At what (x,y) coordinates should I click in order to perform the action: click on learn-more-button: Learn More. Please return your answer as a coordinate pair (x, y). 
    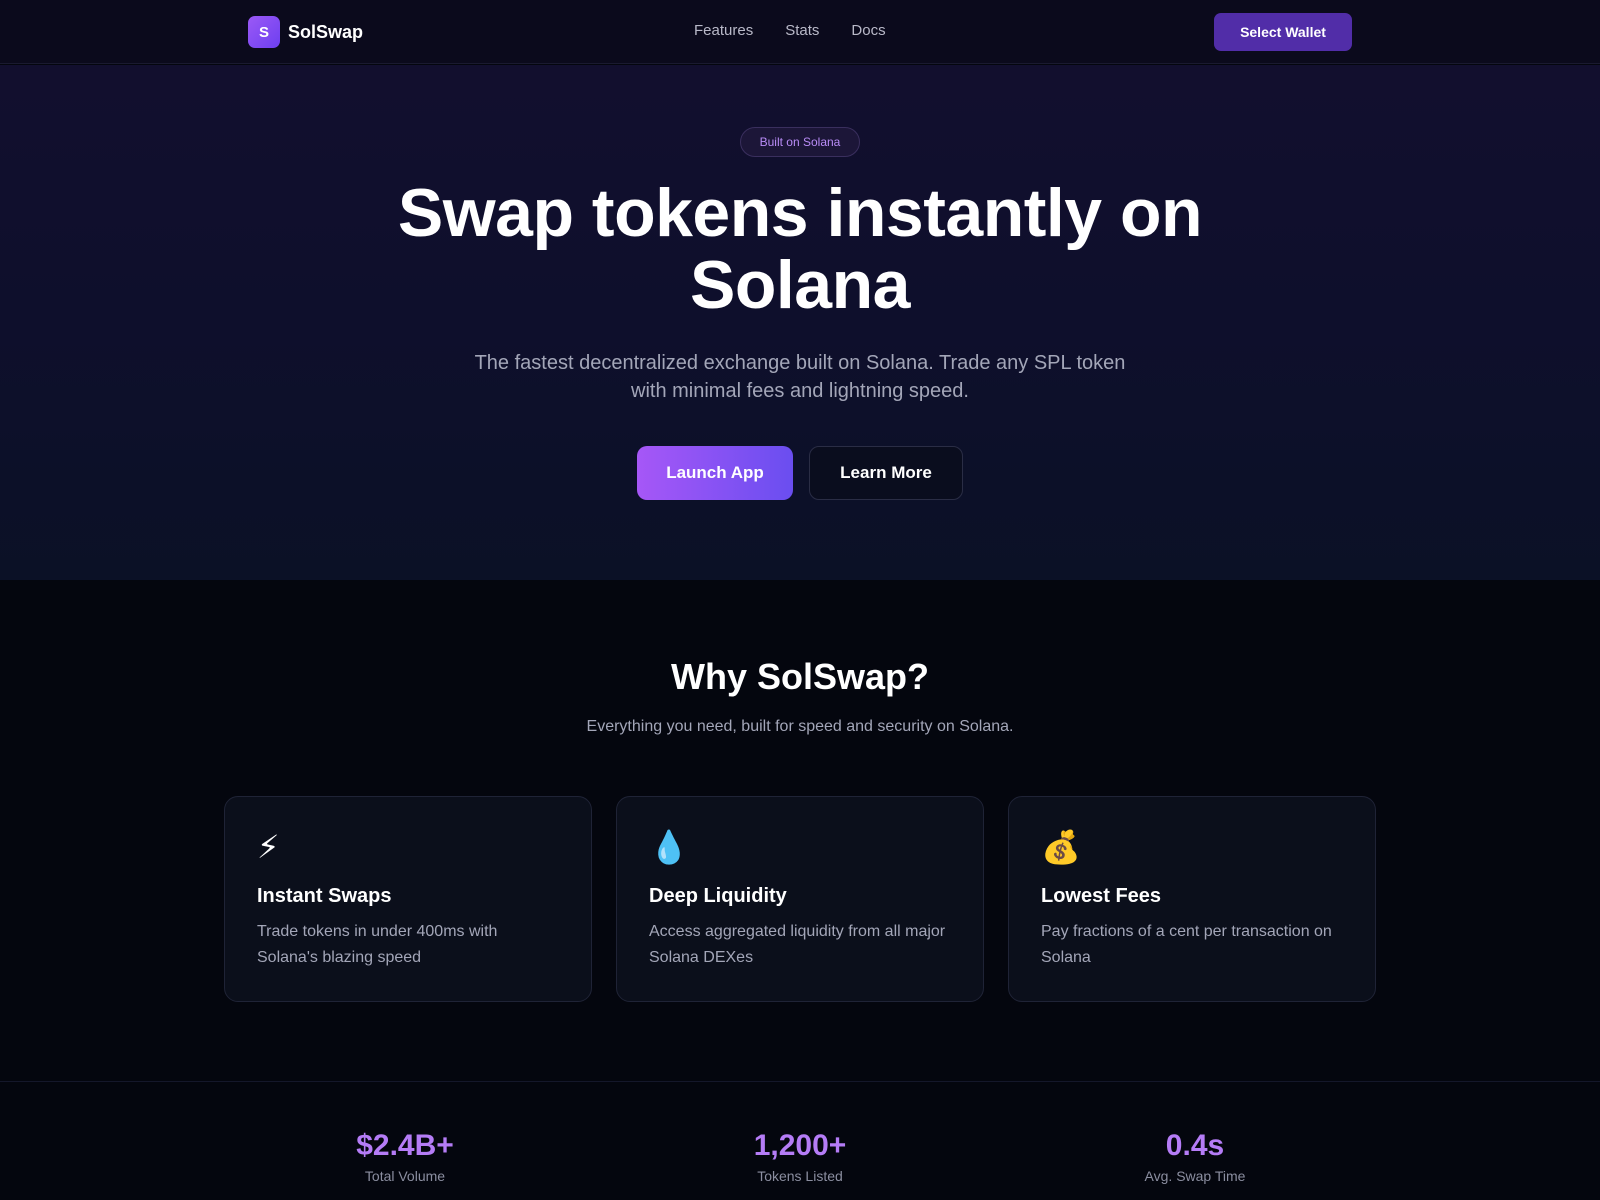
    Looking at the image, I should click on (886, 473).